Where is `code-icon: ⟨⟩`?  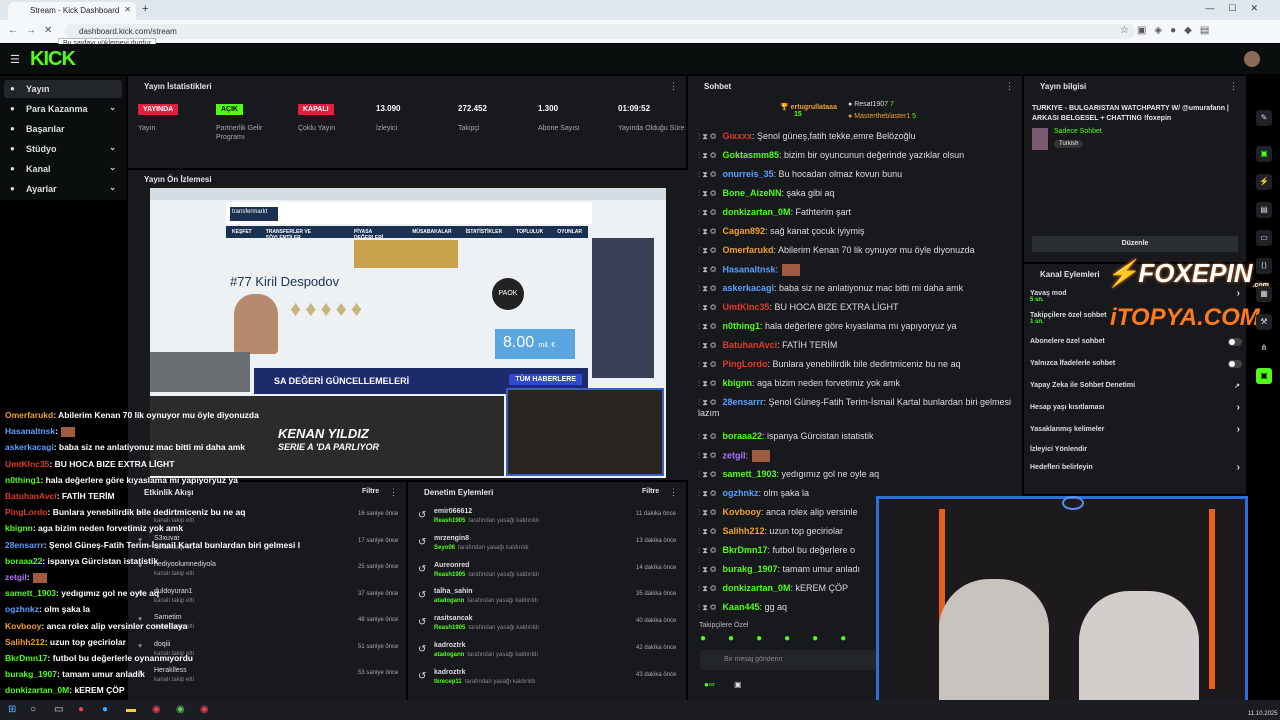
code-icon: ⟨⟩ is located at coordinates (1264, 266).